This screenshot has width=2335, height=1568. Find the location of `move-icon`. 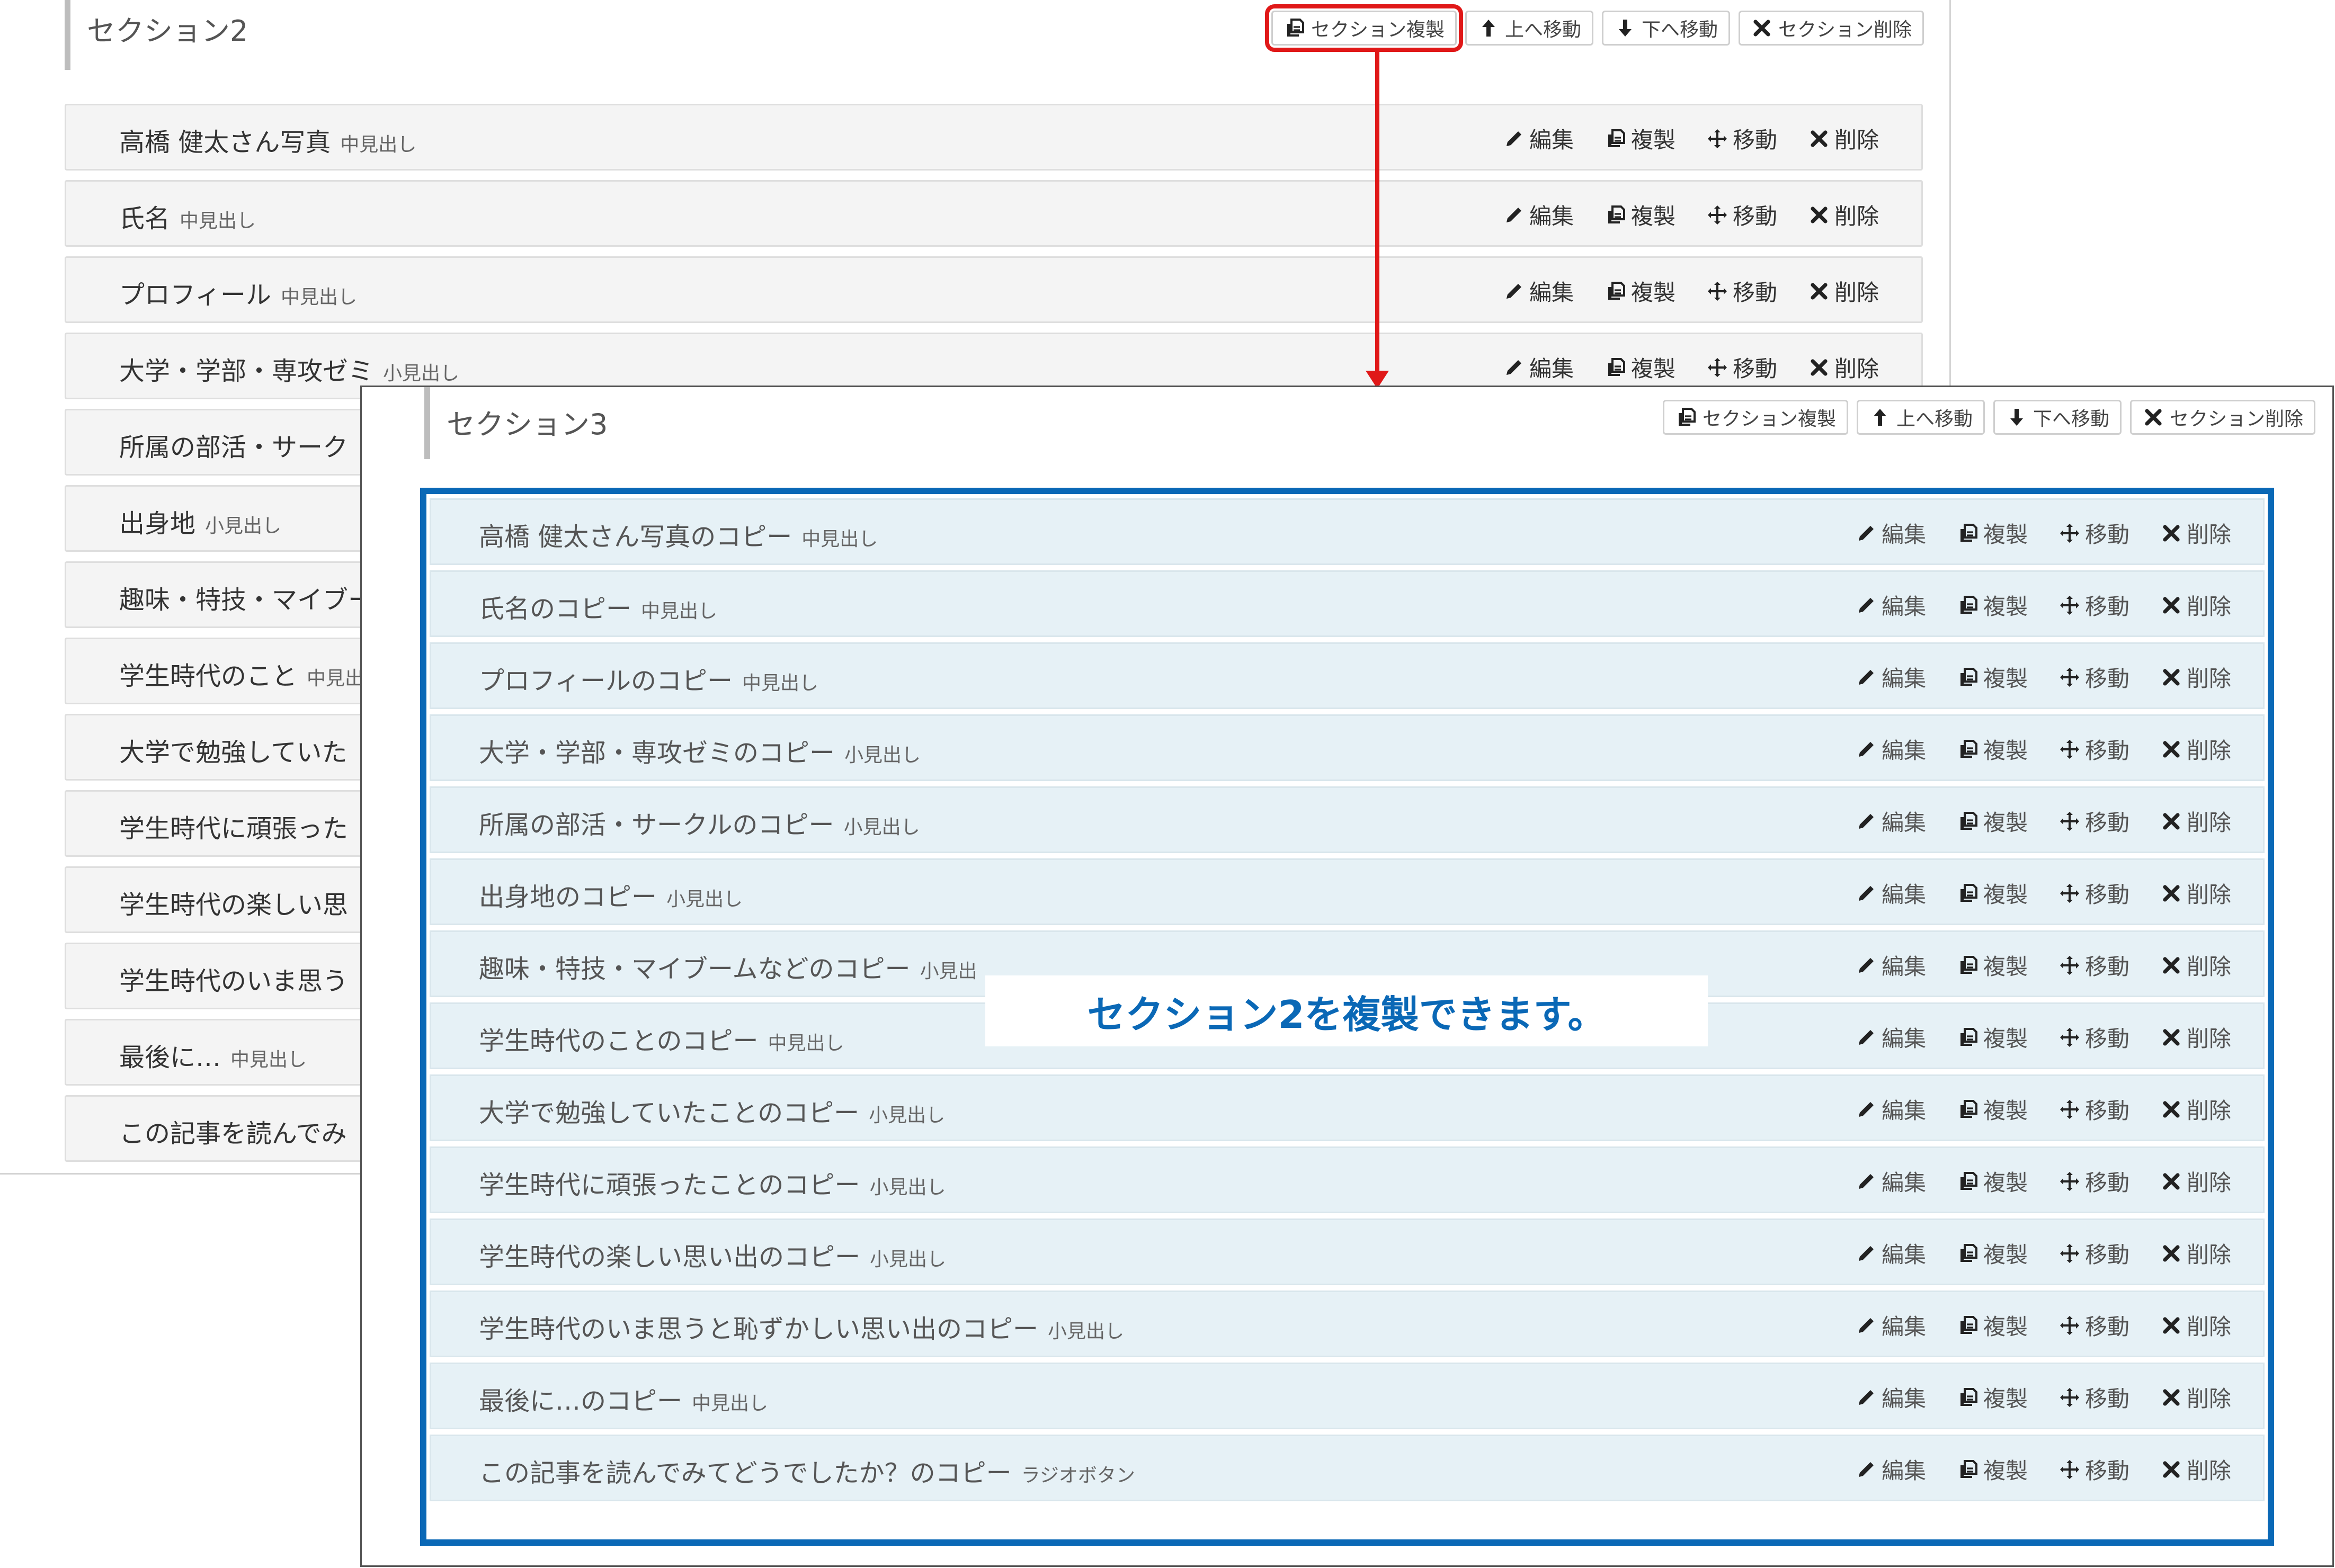

move-icon is located at coordinates (2069, 821).